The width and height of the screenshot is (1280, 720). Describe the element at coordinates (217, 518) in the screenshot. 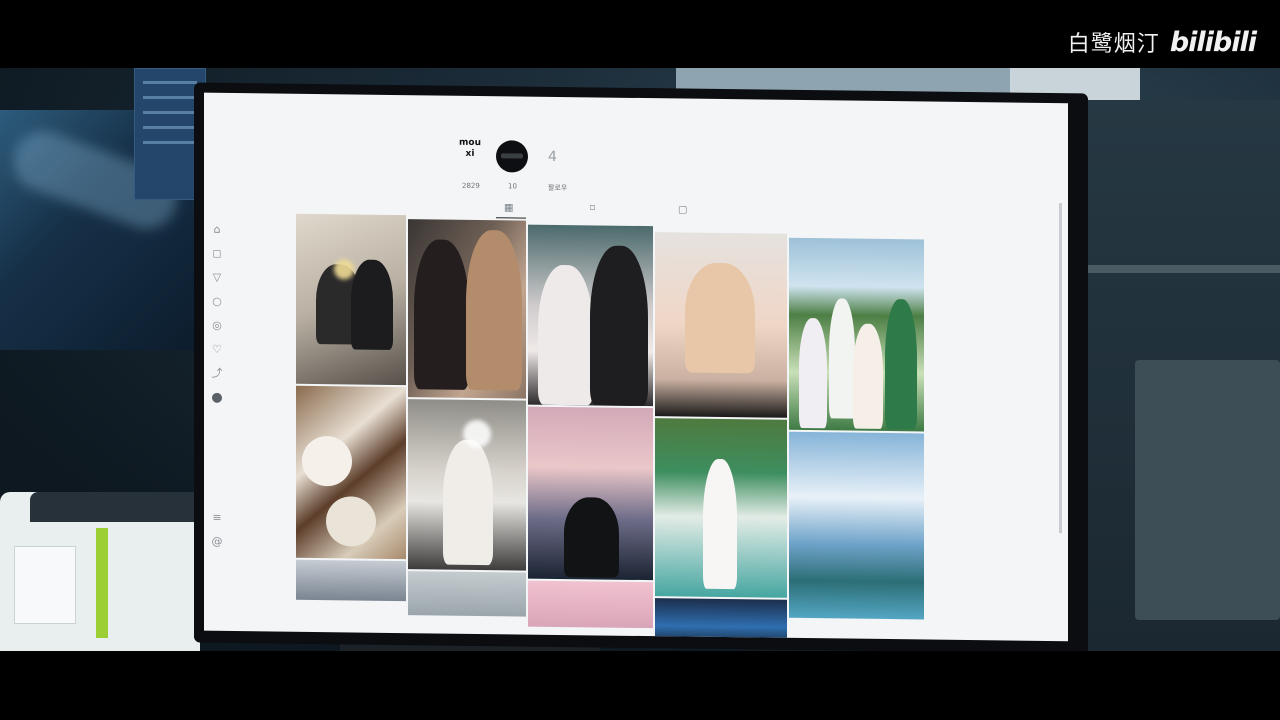

I see `menu-icon: ≡` at that location.